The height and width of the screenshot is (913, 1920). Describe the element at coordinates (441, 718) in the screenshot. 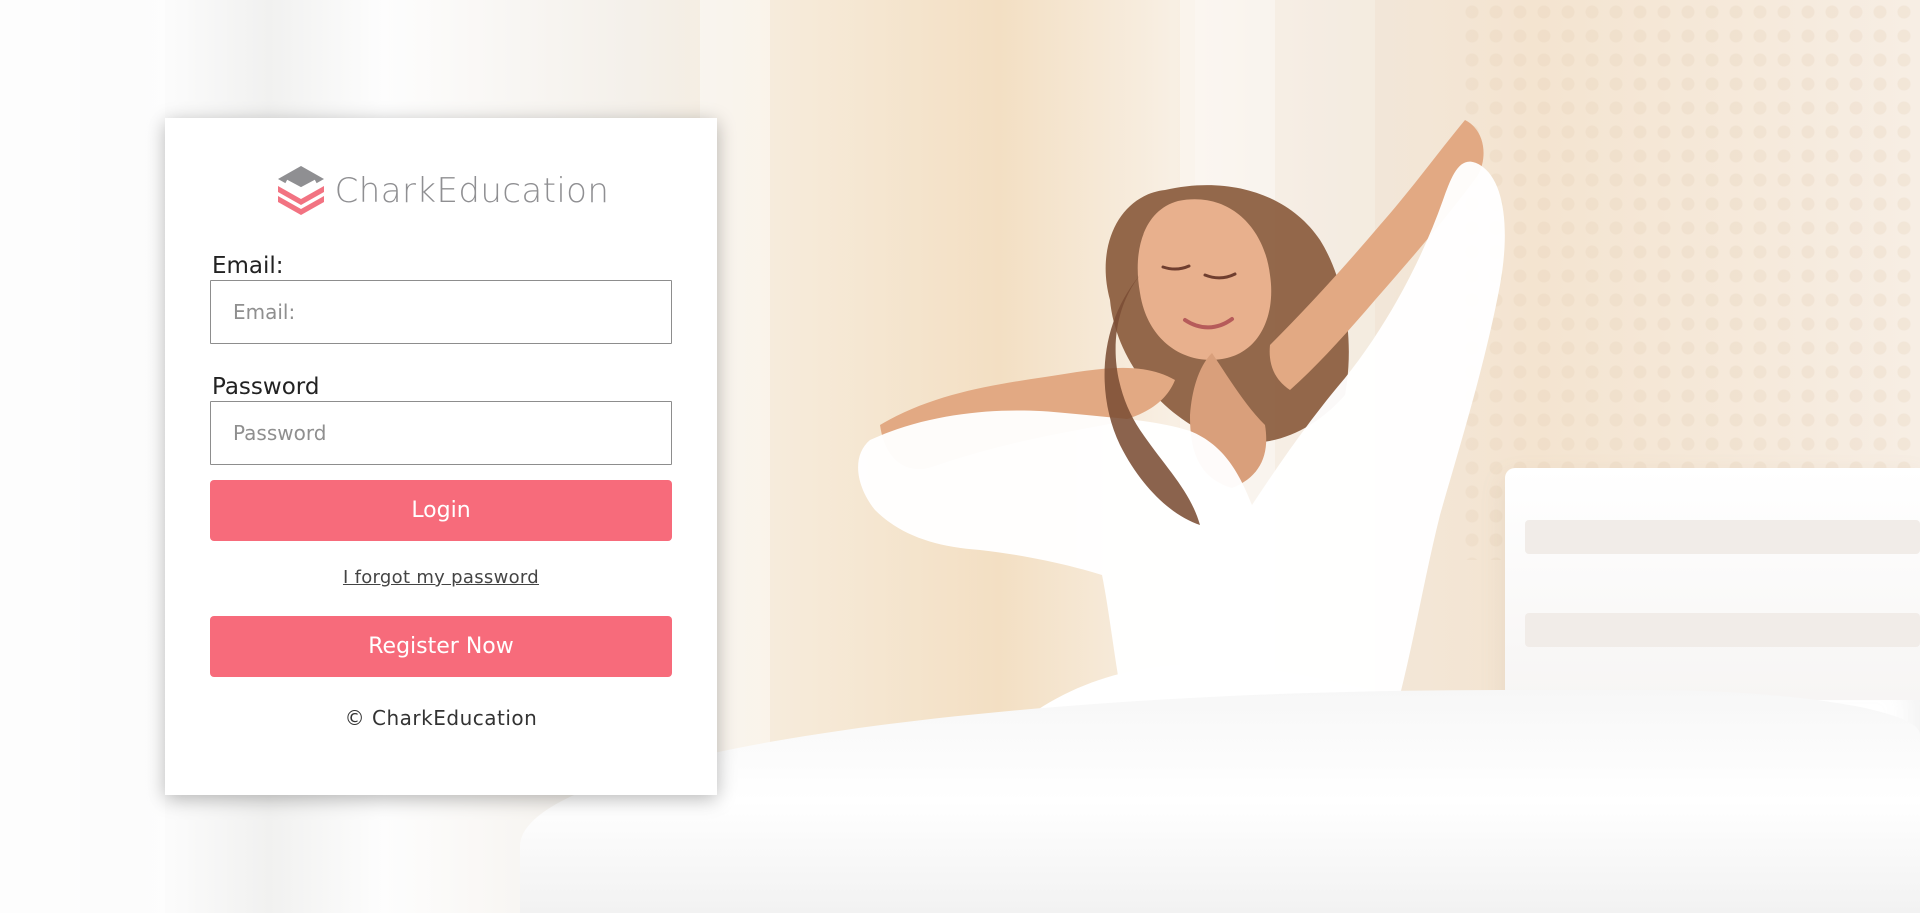

I see `copyright-text: © CharkEducation` at that location.